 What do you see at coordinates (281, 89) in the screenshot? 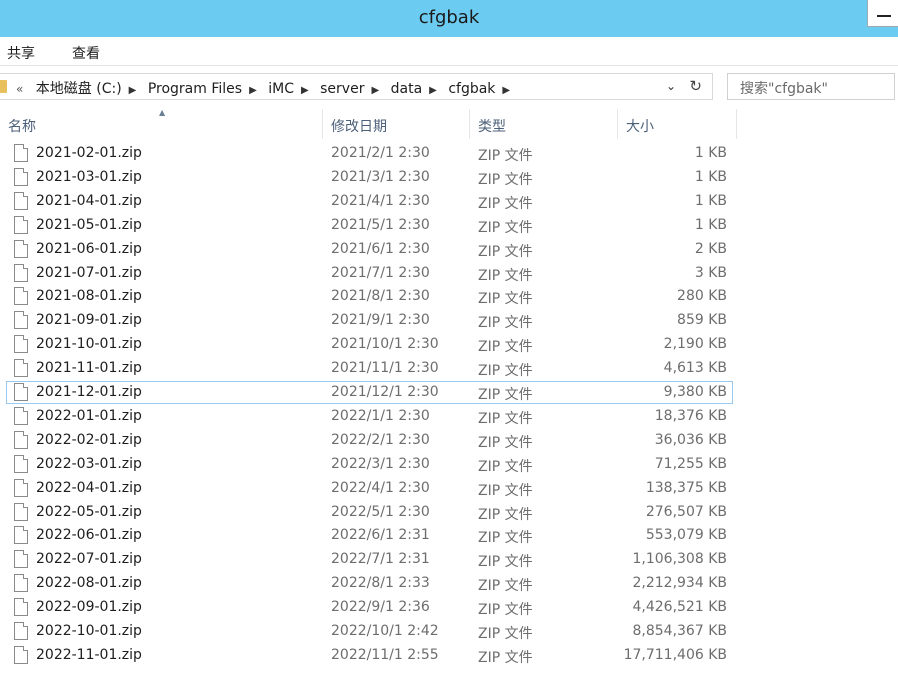
I see `breadcrumb-item-imc: iMC` at bounding box center [281, 89].